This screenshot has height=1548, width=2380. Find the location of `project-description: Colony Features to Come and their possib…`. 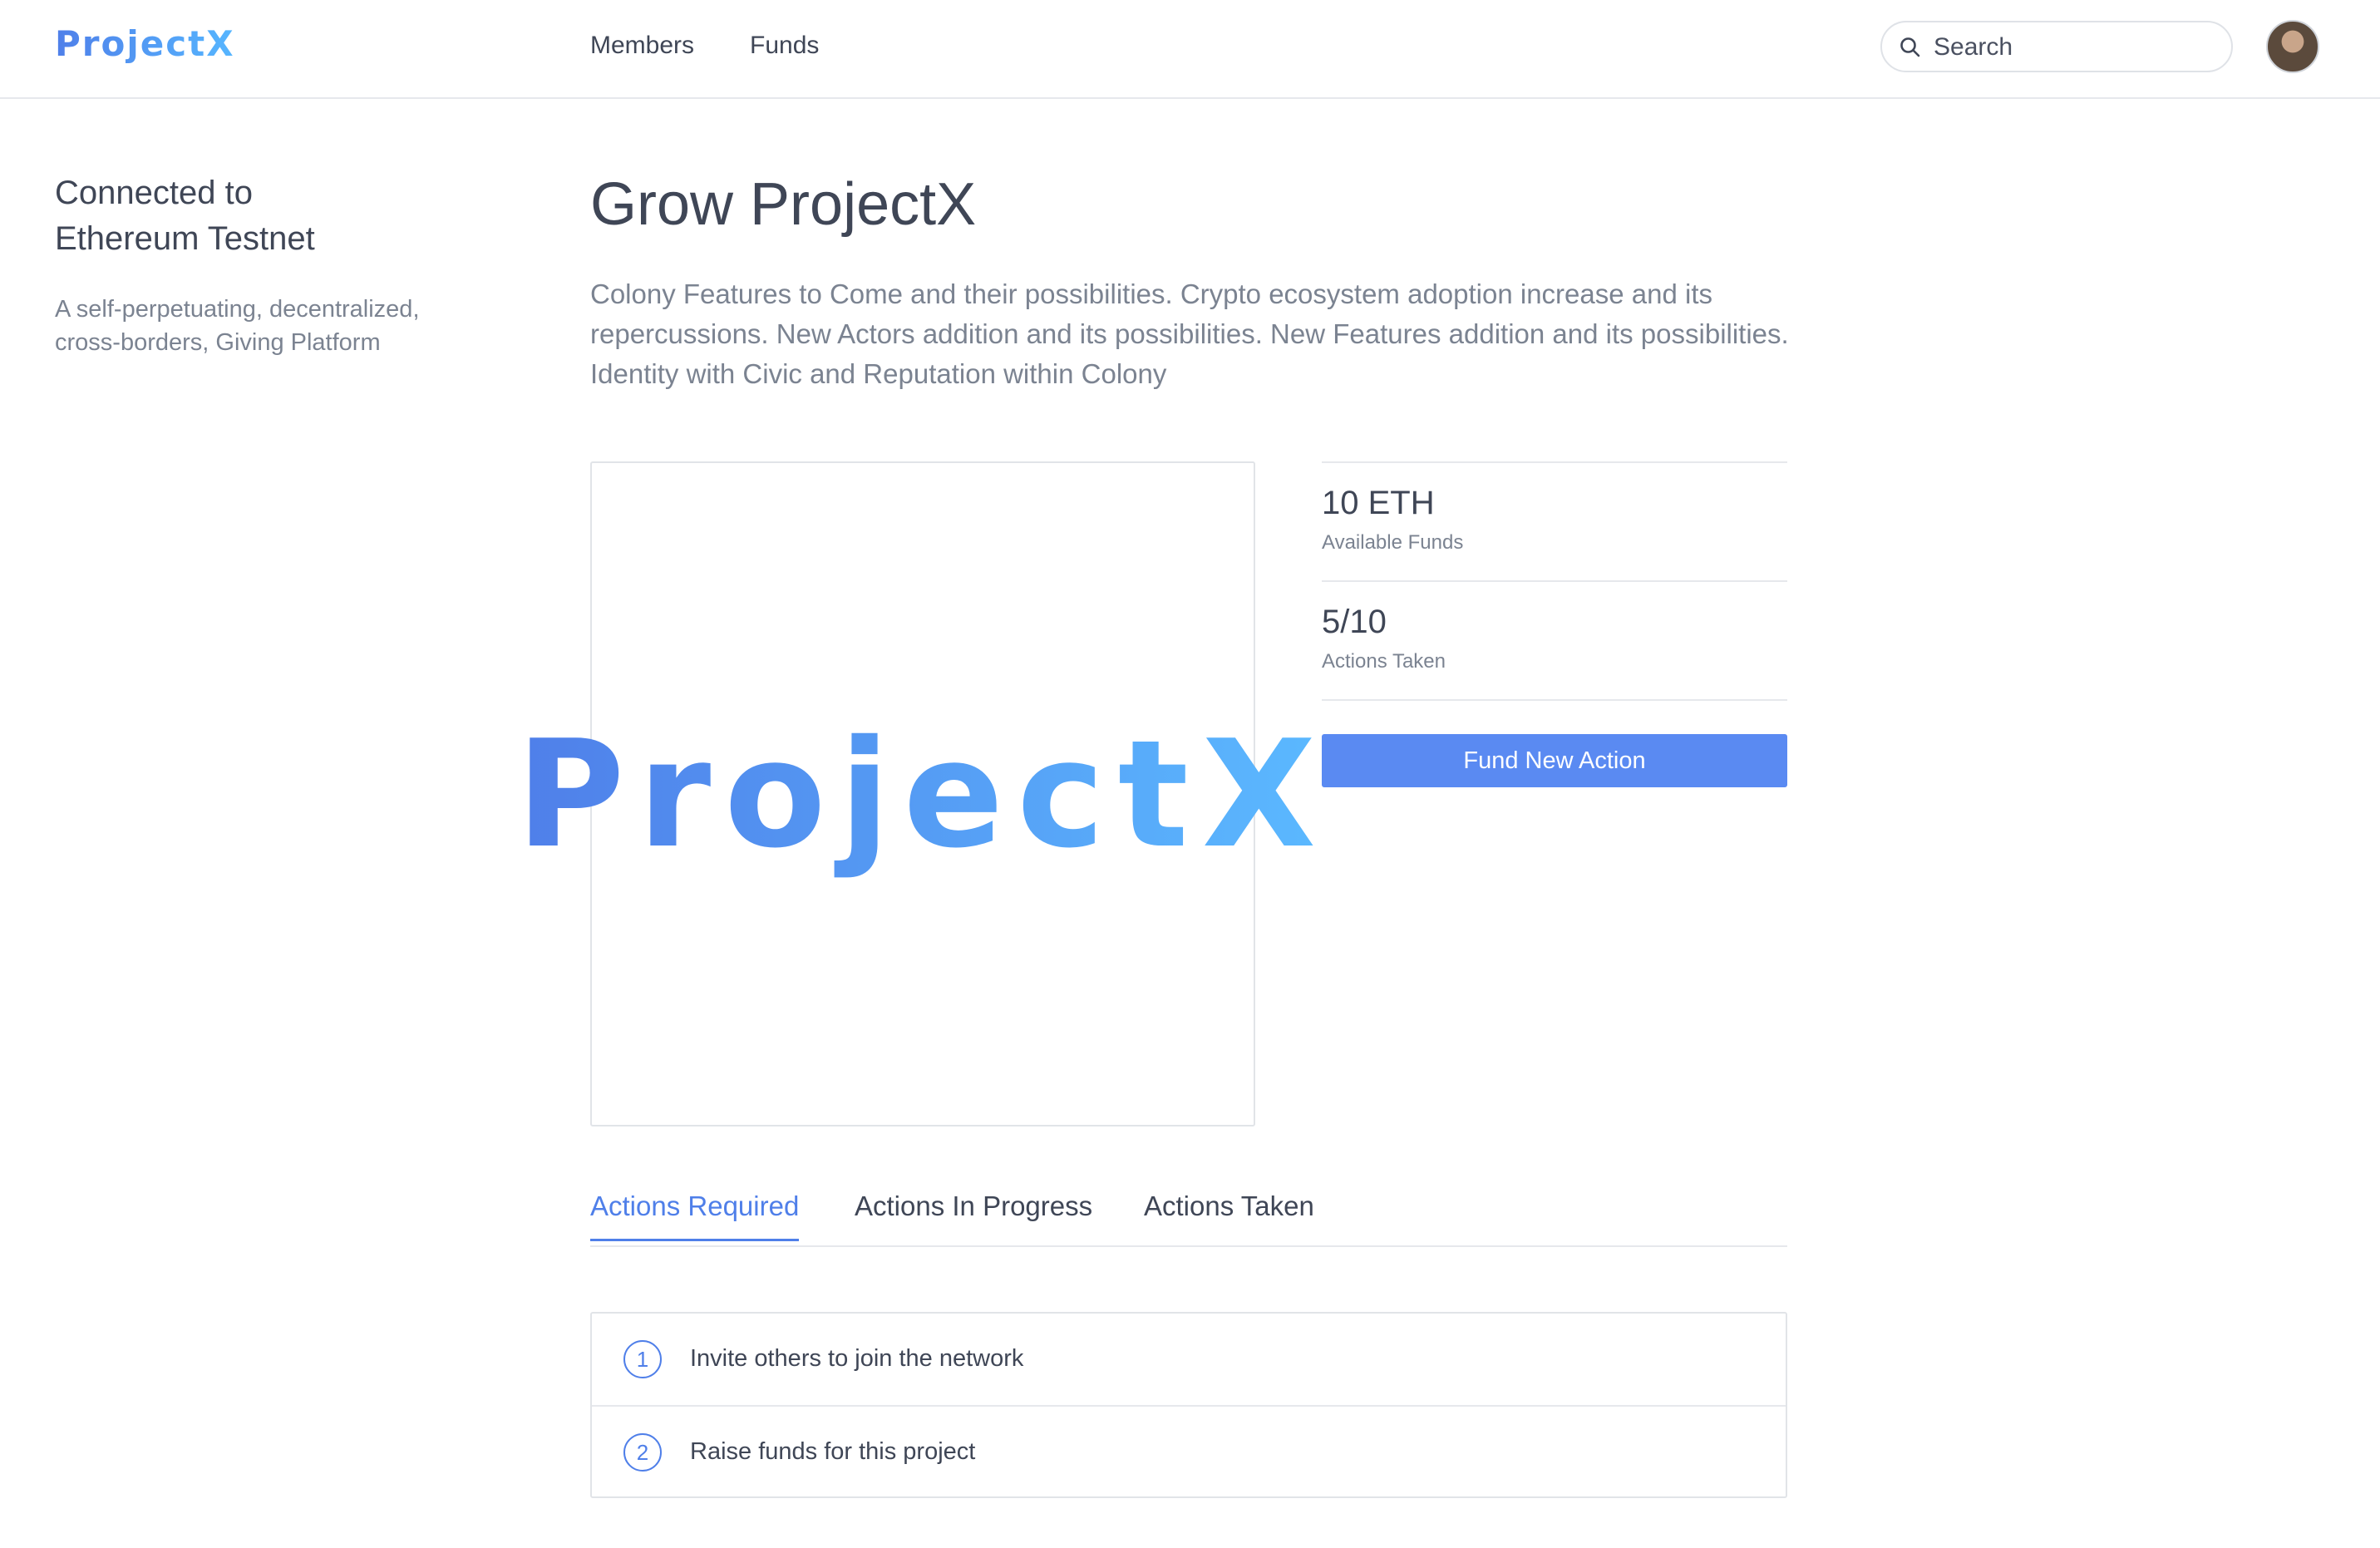

project-description: Colony Features to Come and their possib… is located at coordinates (1189, 334).